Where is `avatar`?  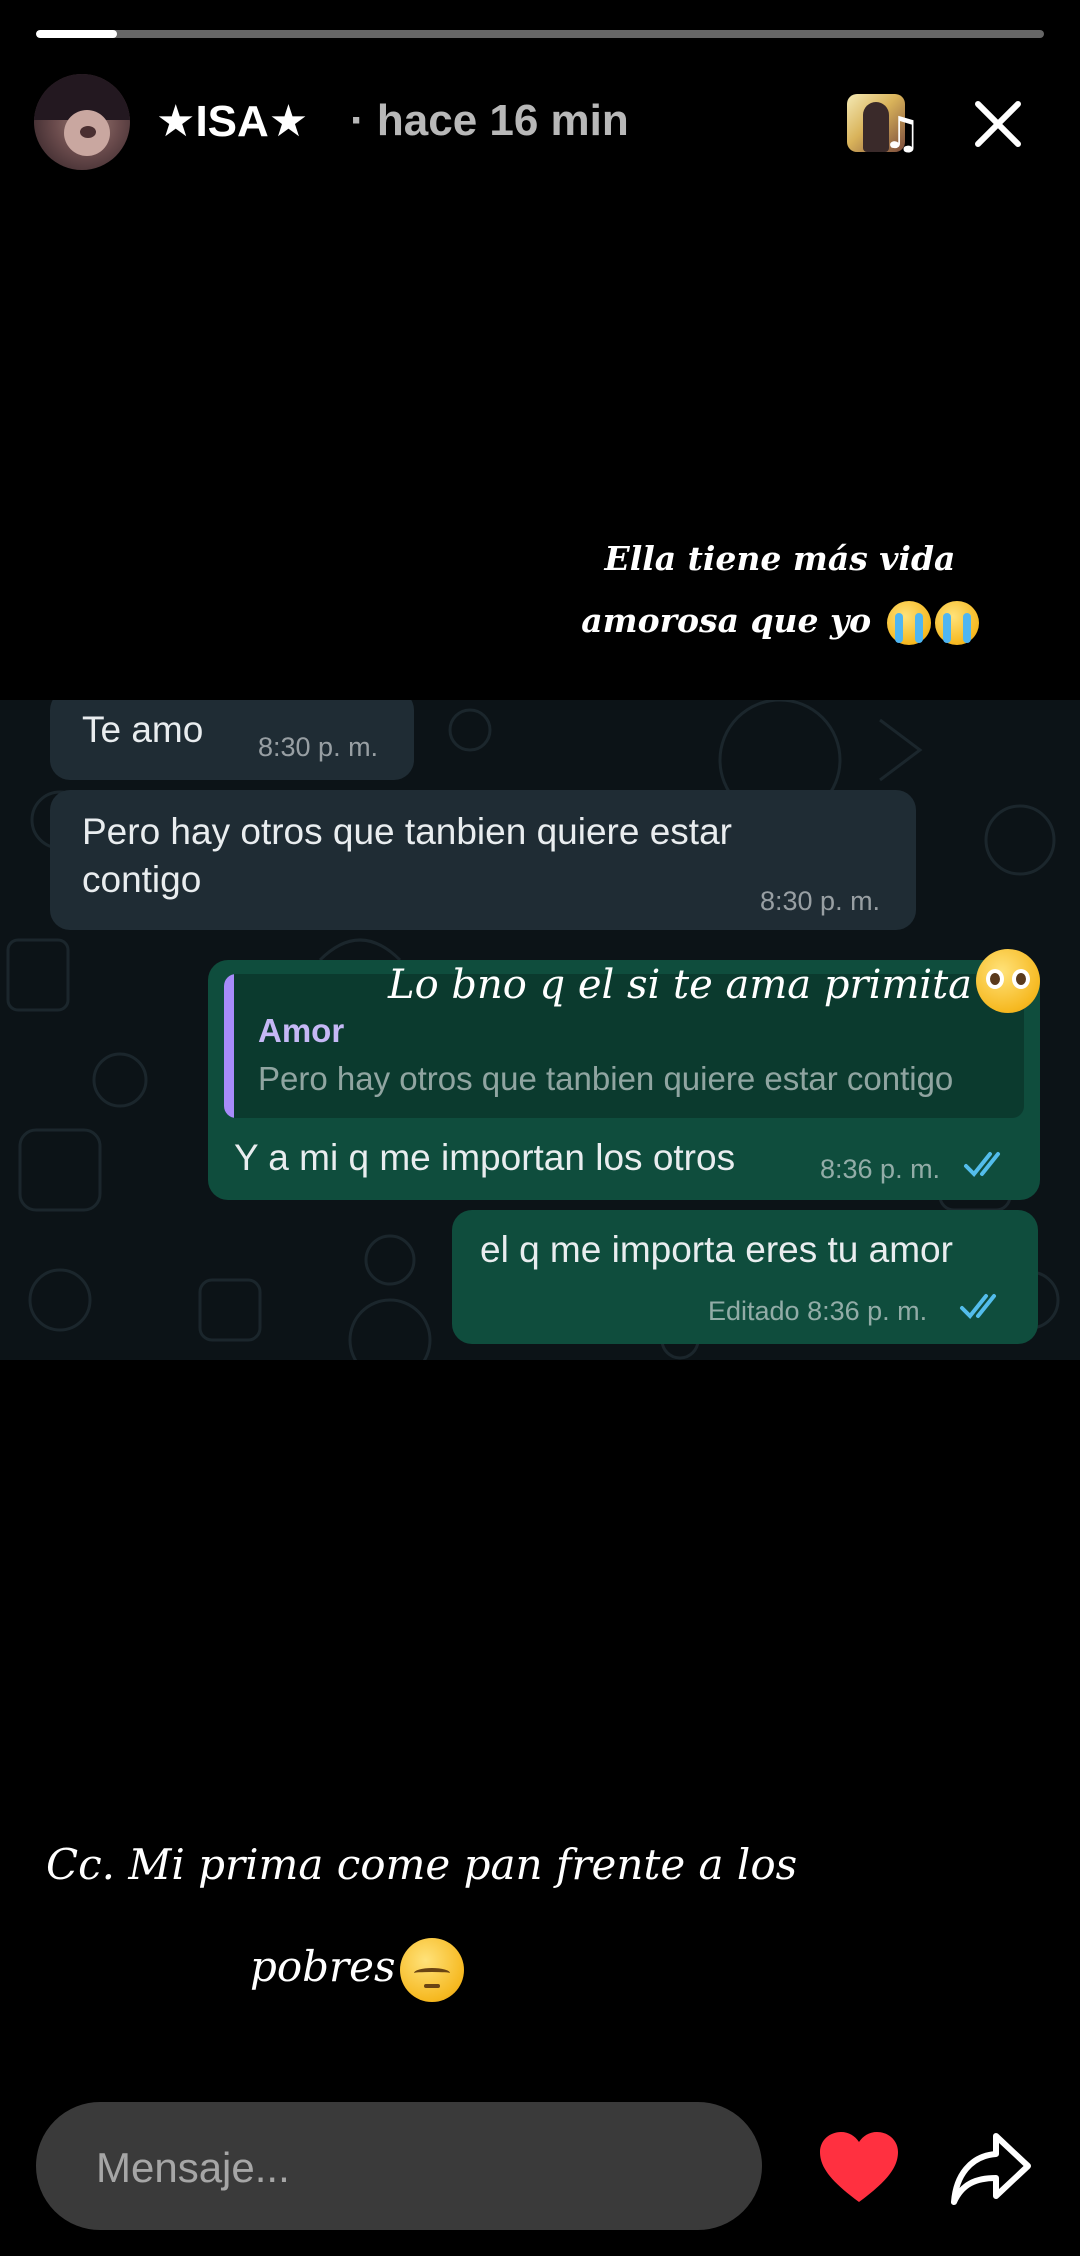
avatar is located at coordinates (82, 122).